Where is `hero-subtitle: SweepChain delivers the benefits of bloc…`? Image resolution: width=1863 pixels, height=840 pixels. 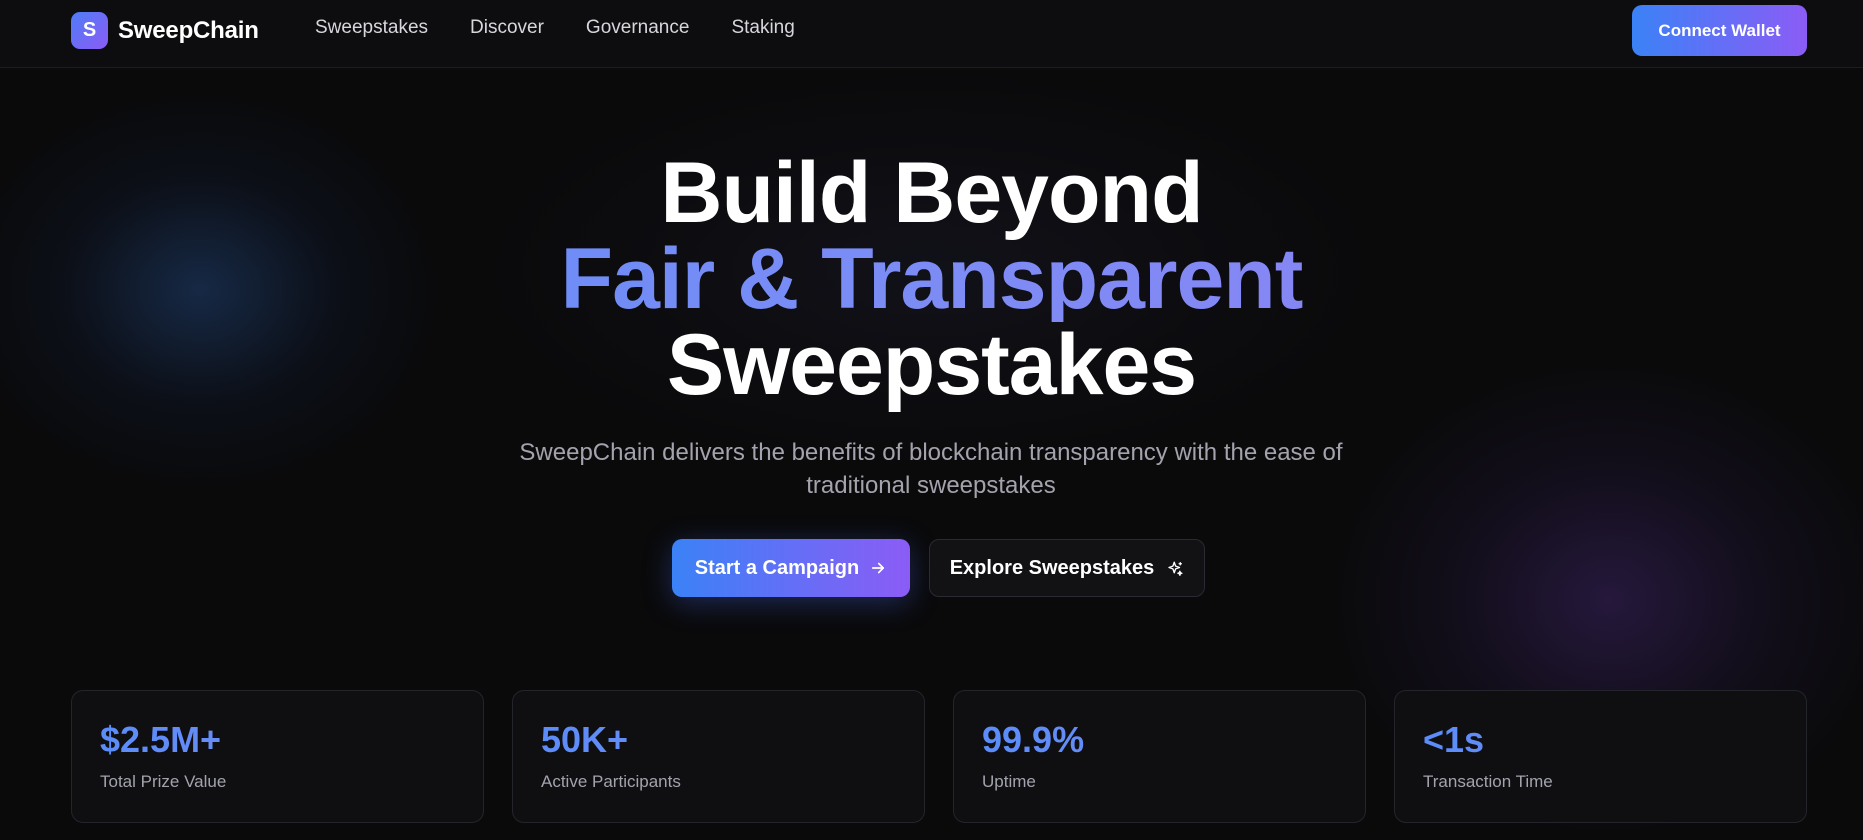 hero-subtitle: SweepChain delivers the benefits of bloc… is located at coordinates (931, 469).